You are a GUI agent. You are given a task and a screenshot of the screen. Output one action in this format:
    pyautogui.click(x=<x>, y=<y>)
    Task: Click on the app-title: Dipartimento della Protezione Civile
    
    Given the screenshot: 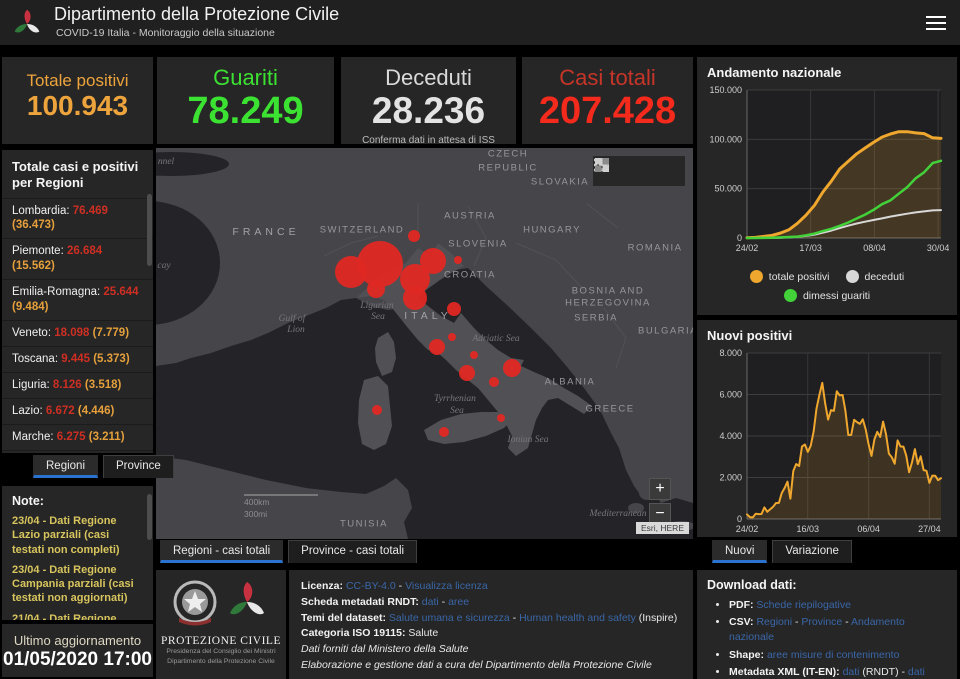 What is the action you would take?
    pyautogui.click(x=197, y=14)
    